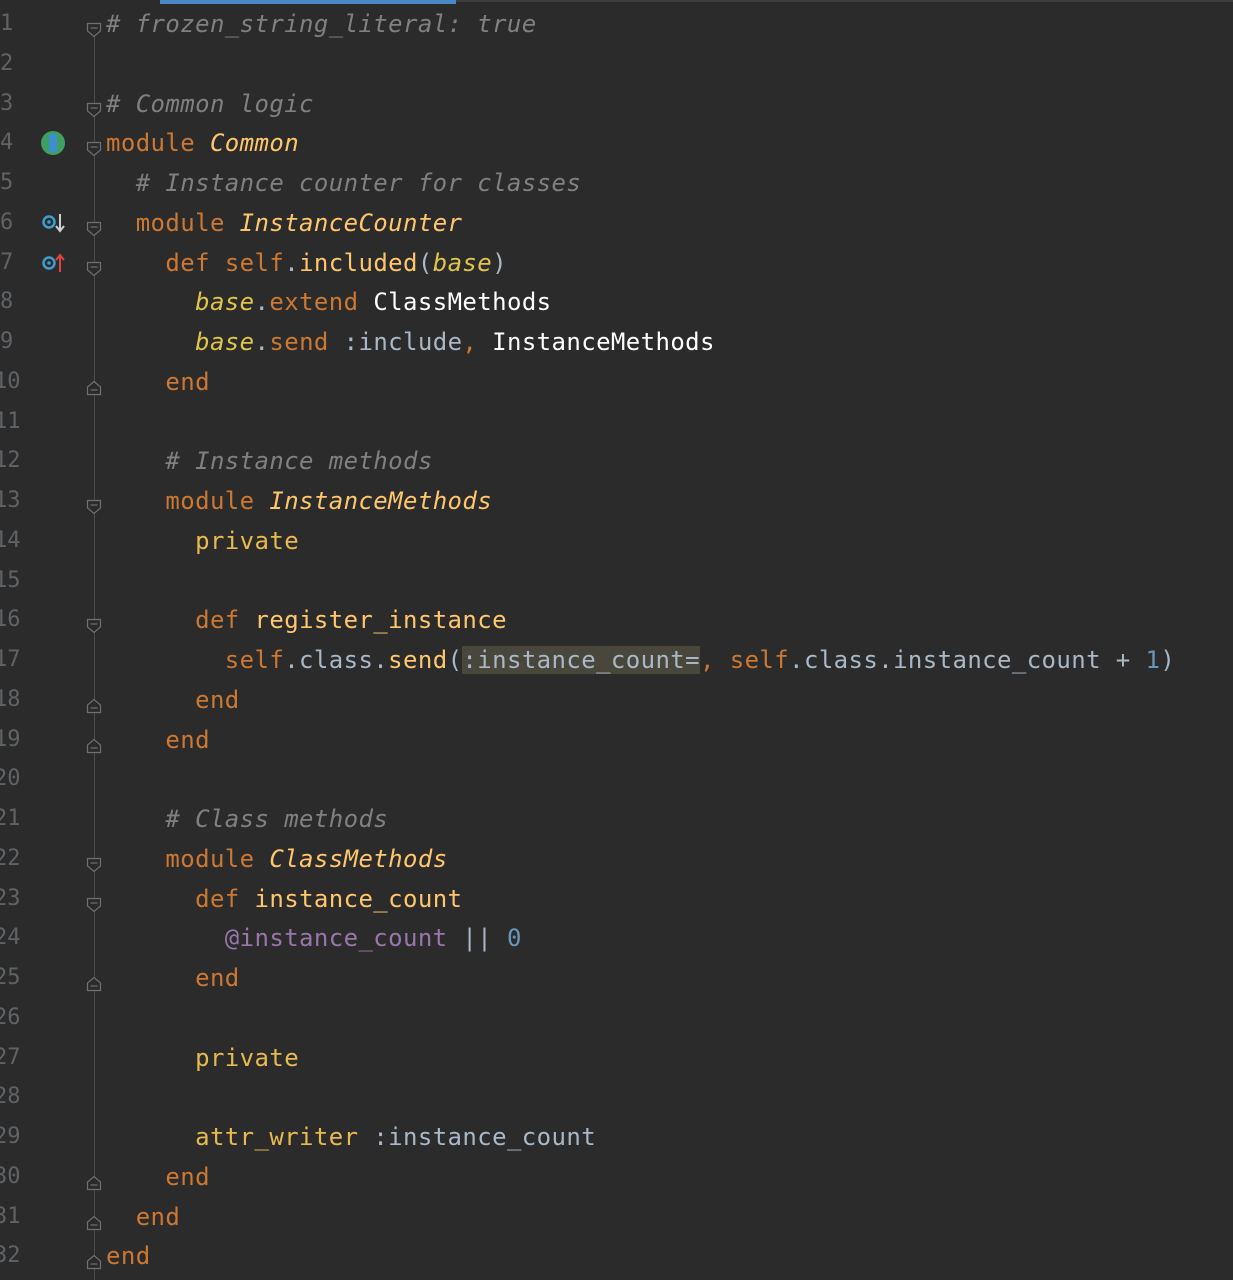 The height and width of the screenshot is (1280, 1233). Describe the element at coordinates (616, 1018) in the screenshot. I see `code-line: 26` at that location.